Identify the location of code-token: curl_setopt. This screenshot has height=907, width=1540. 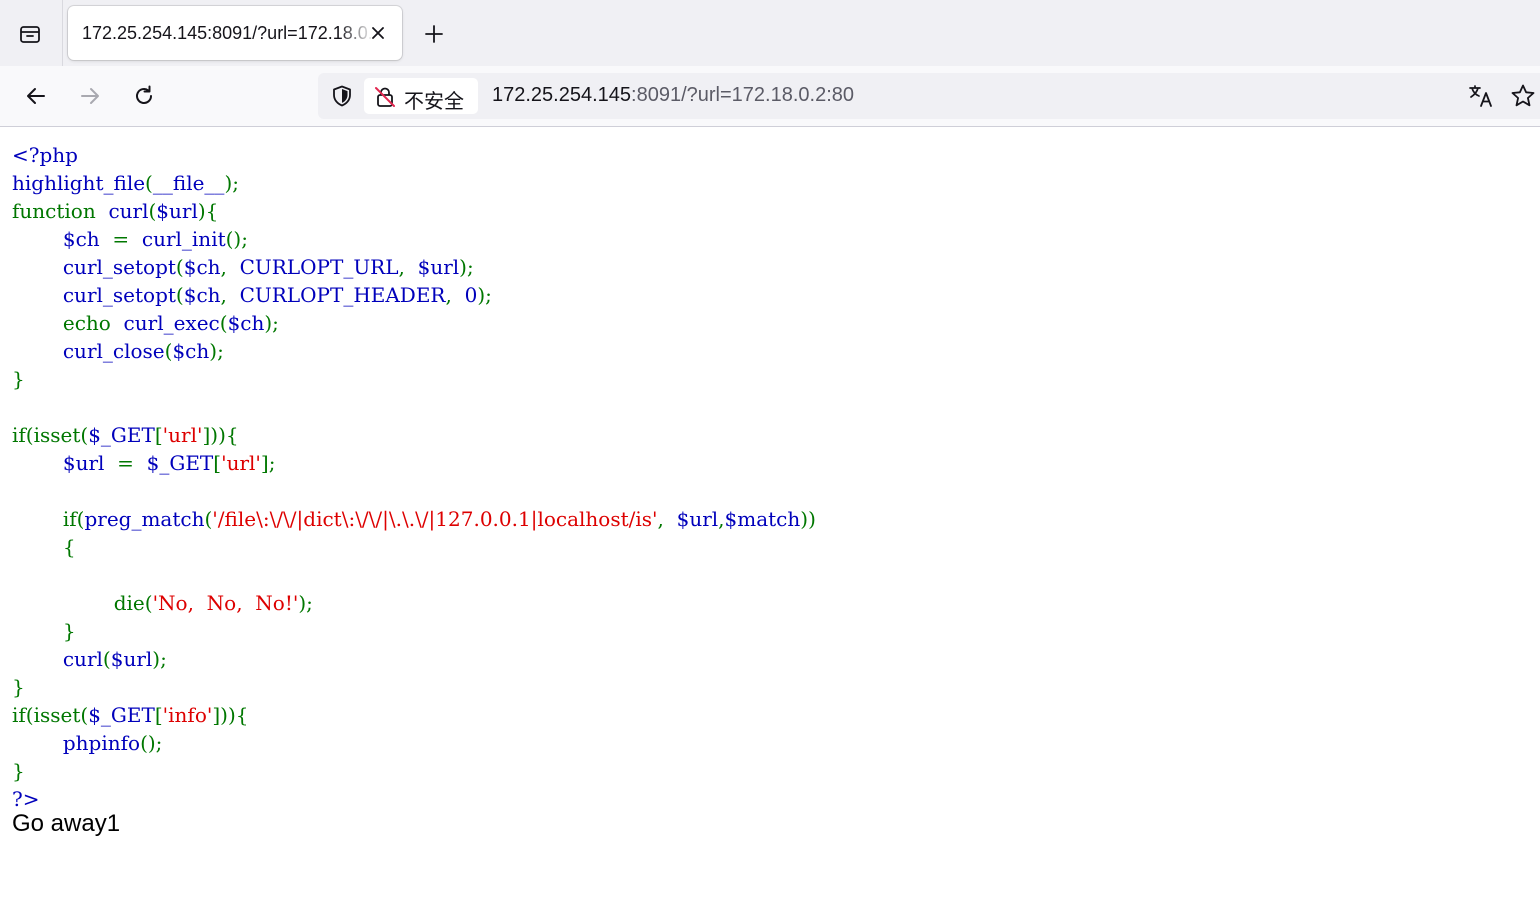
(119, 267).